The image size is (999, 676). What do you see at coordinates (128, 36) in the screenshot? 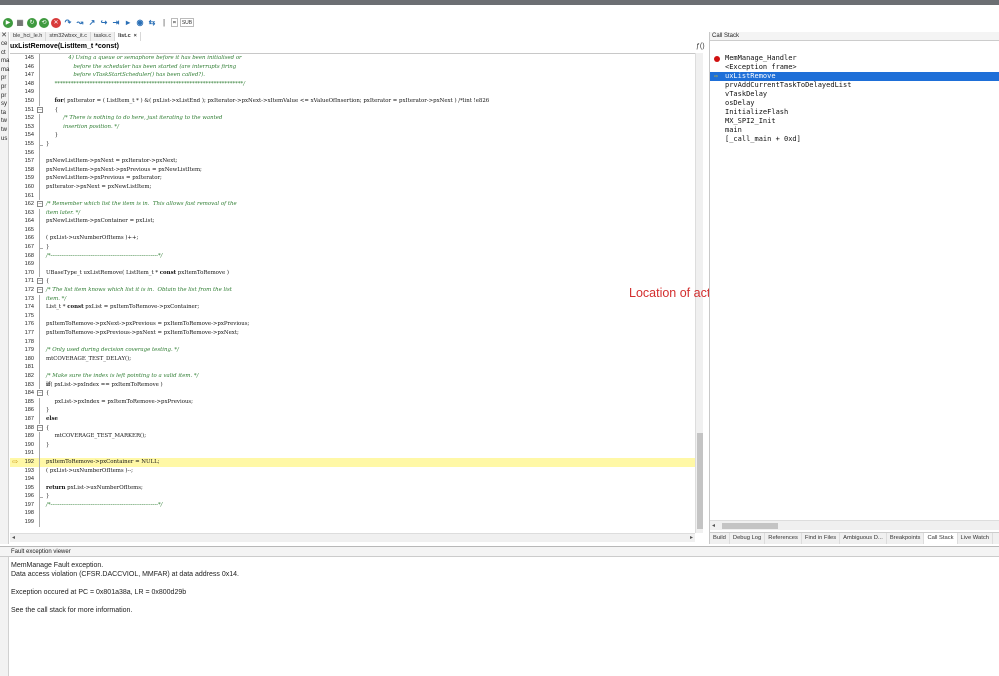
I see `editor-tab: list.c ×` at bounding box center [128, 36].